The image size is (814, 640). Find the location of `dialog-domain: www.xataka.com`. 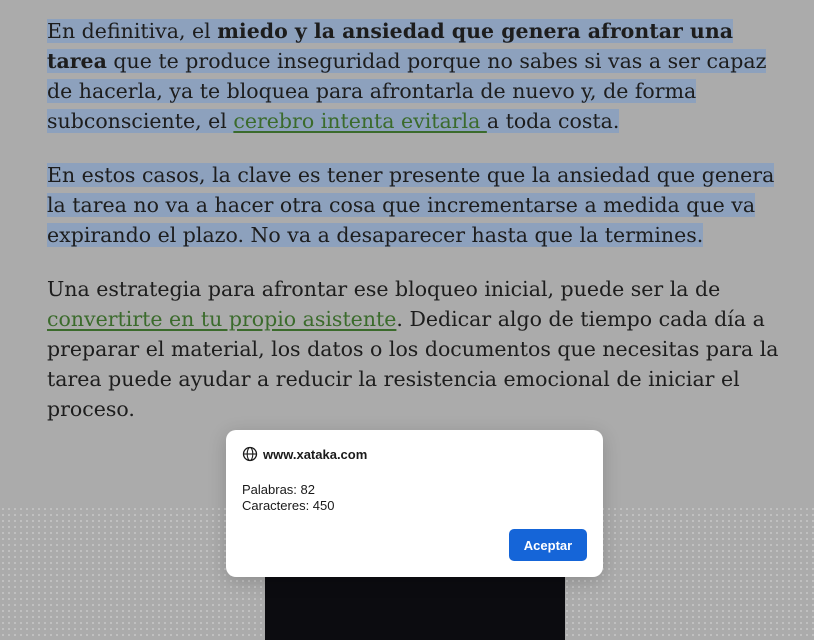

dialog-domain: www.xataka.com is located at coordinates (315, 454).